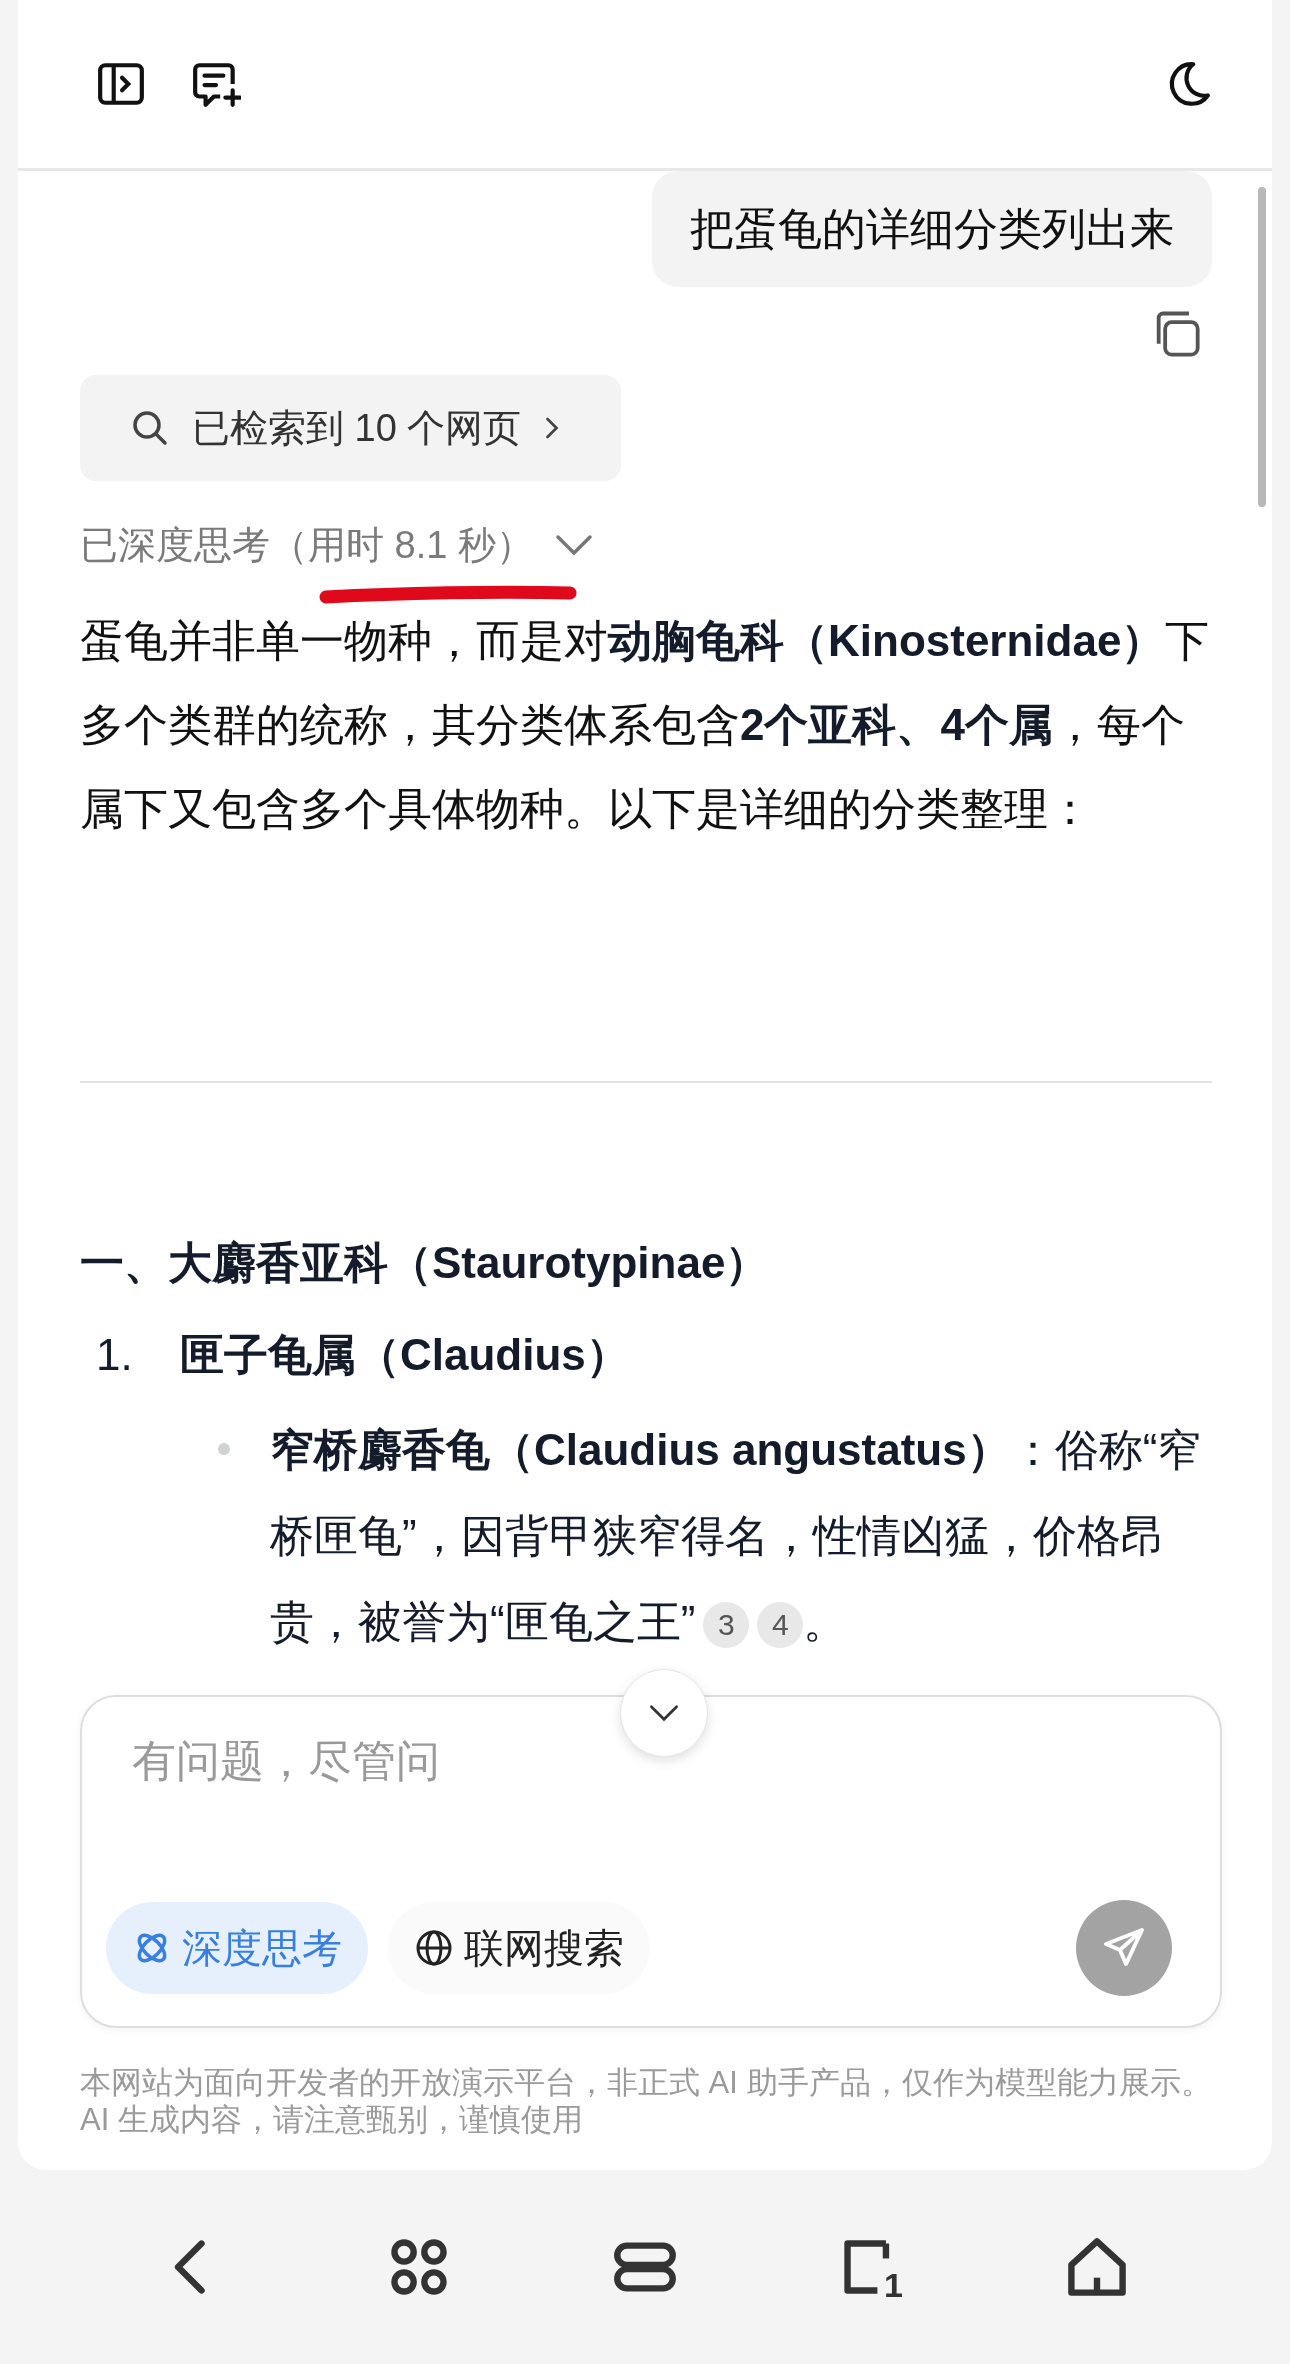  I want to click on disclaimer-text: 本网站为面向开发者的开放演示平台，非正式 AI 助手产品，仅作为模型能力展示。AI 生成内容，请注意甄别，谨慎使用, so click(646, 2101).